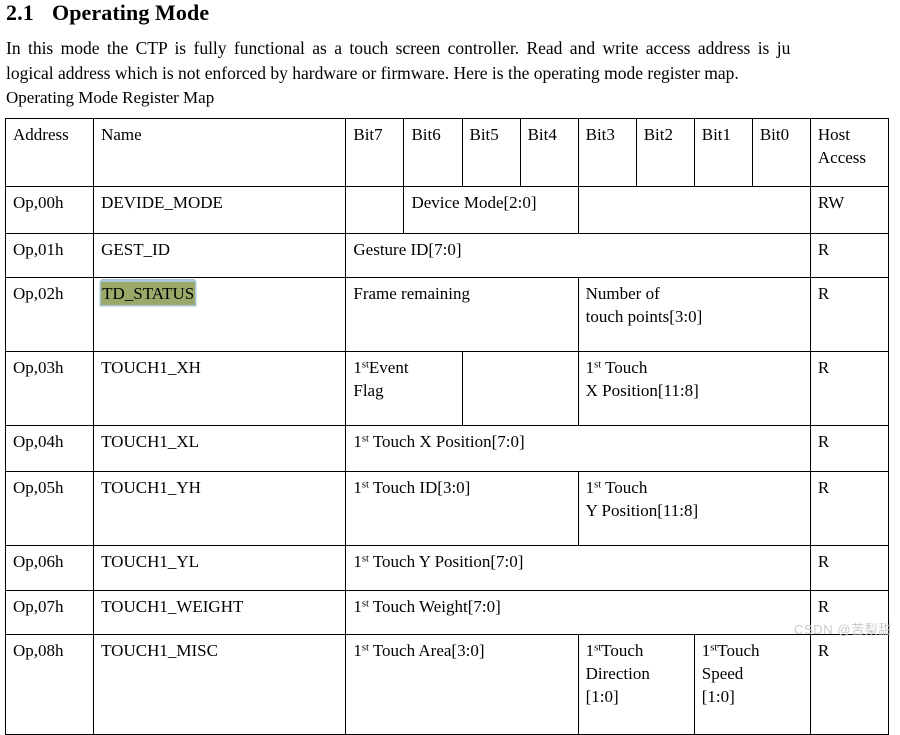  Describe the element at coordinates (491, 152) in the screenshot. I see `header-bit5: Bit5` at that location.